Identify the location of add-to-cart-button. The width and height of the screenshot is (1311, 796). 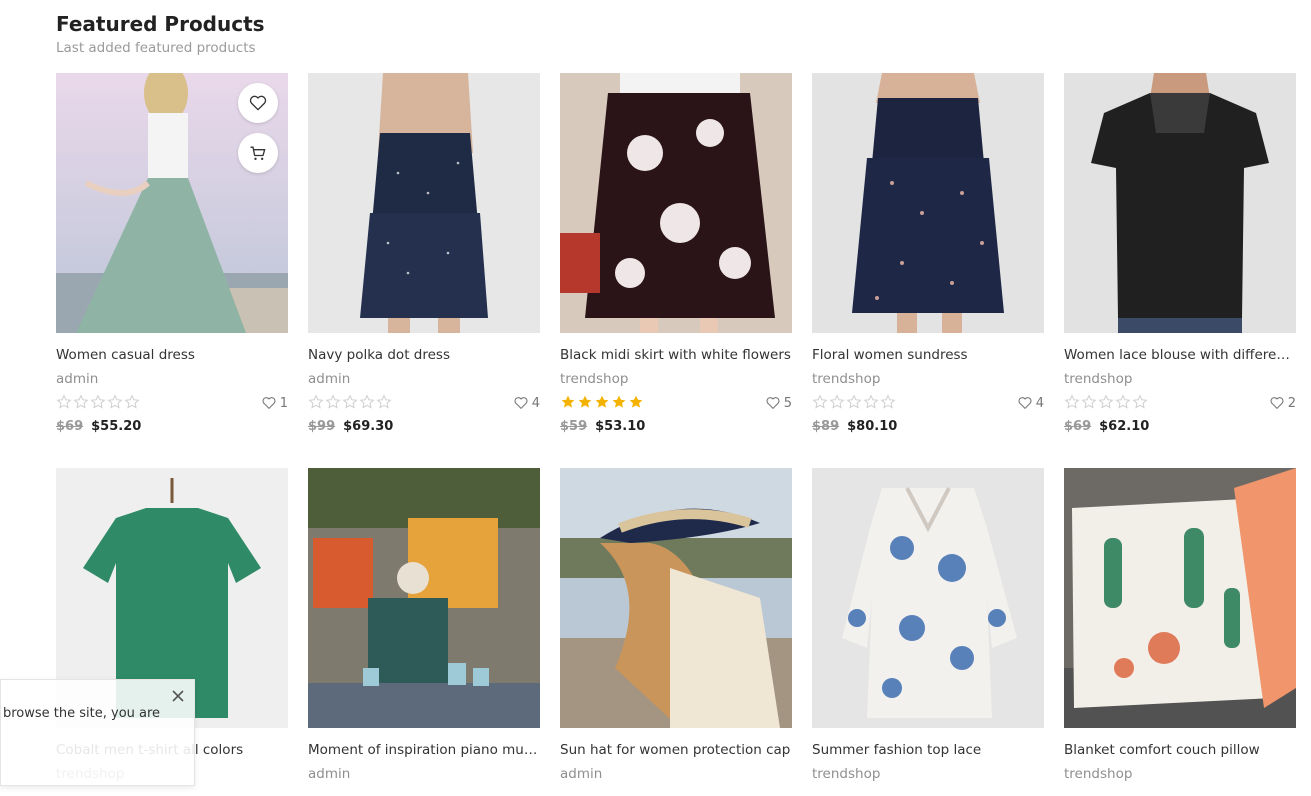
(258, 153).